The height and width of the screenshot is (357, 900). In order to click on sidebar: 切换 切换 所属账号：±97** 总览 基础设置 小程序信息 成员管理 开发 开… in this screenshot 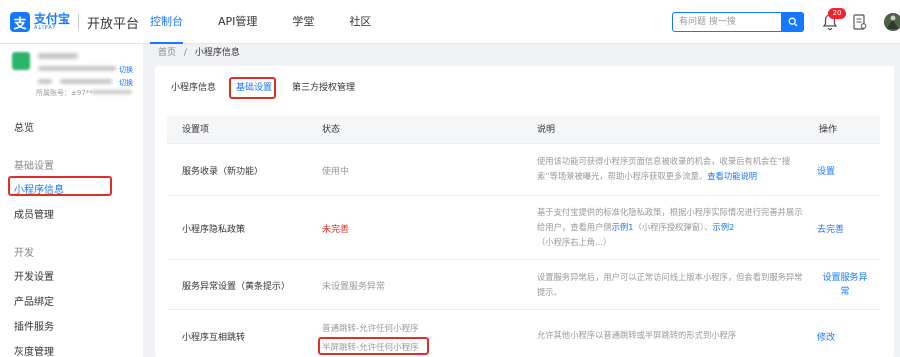, I will do `click(71, 200)`.